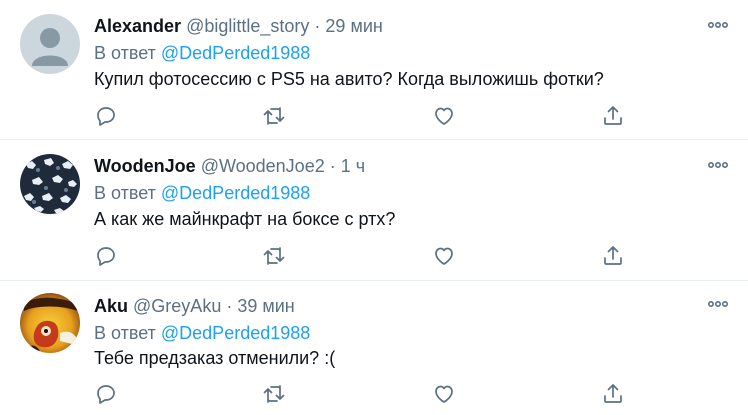 The height and width of the screenshot is (415, 748). What do you see at coordinates (245, 219) in the screenshot?
I see `tweet-text: А как же майнкрафт на боксе с ртх?` at bounding box center [245, 219].